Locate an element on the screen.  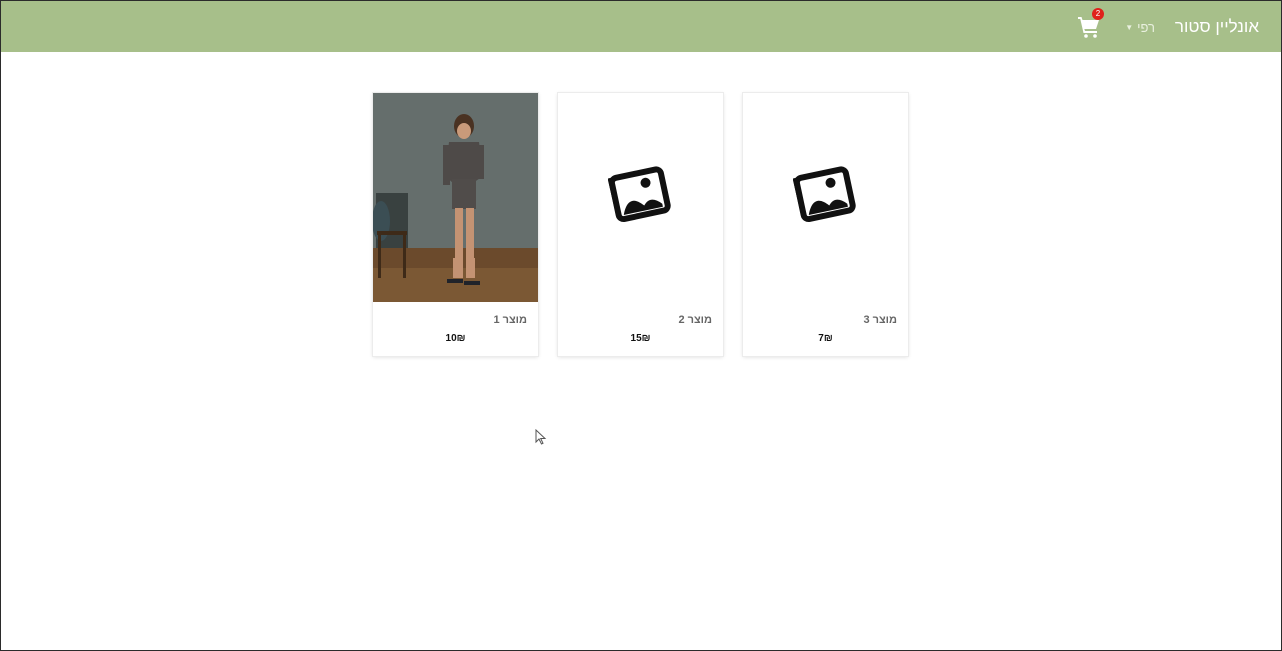
product-price: 7₪ is located at coordinates (825, 338).